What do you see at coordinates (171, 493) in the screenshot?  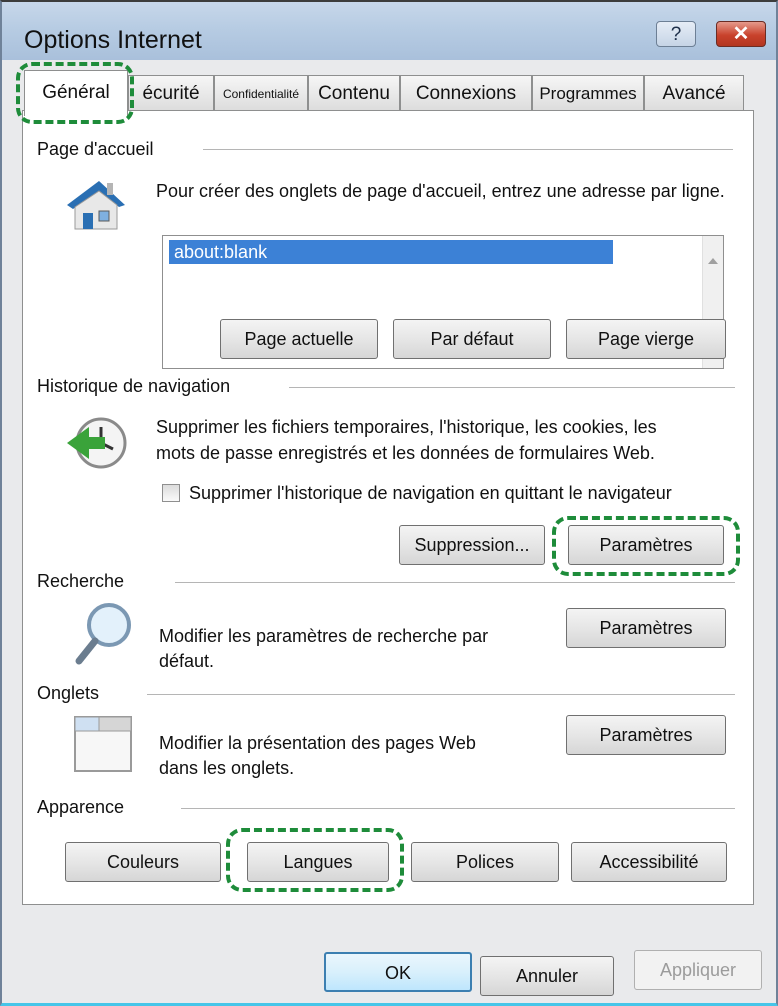 I see `delete-on-exit-checkbox` at bounding box center [171, 493].